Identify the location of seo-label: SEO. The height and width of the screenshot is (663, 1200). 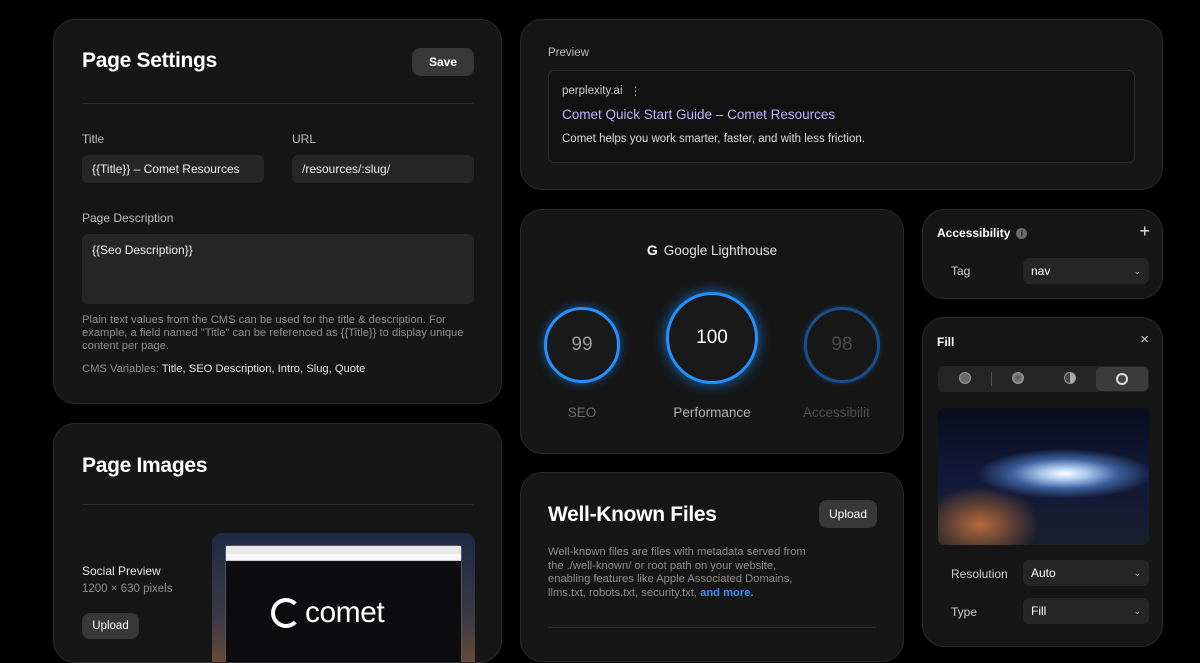
(582, 412).